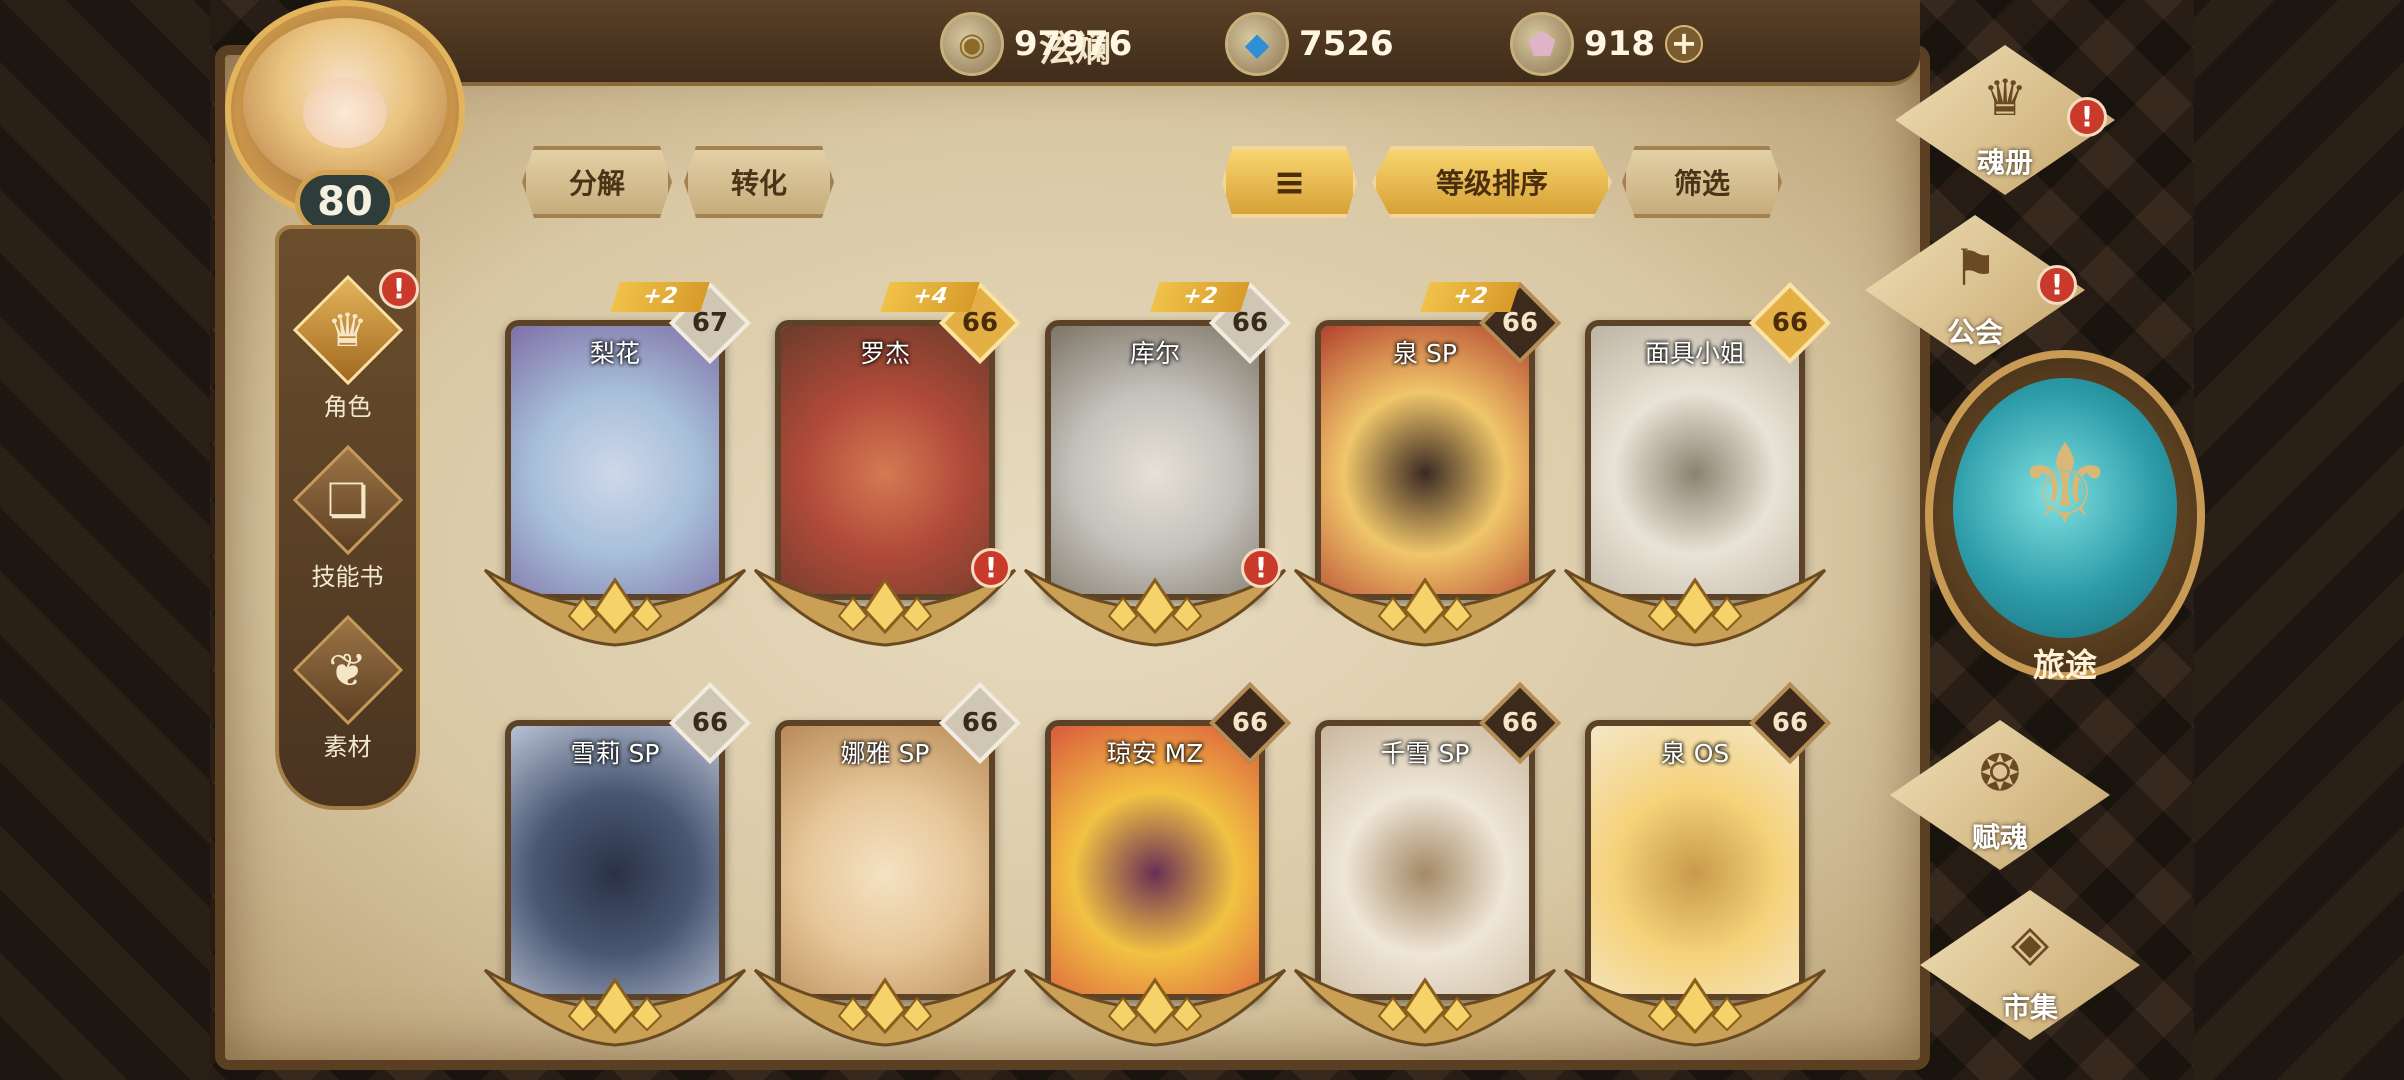 The image size is (2404, 1080). What do you see at coordinates (617, 464) in the screenshot?
I see `character-card: 梨花 67 +2` at bounding box center [617, 464].